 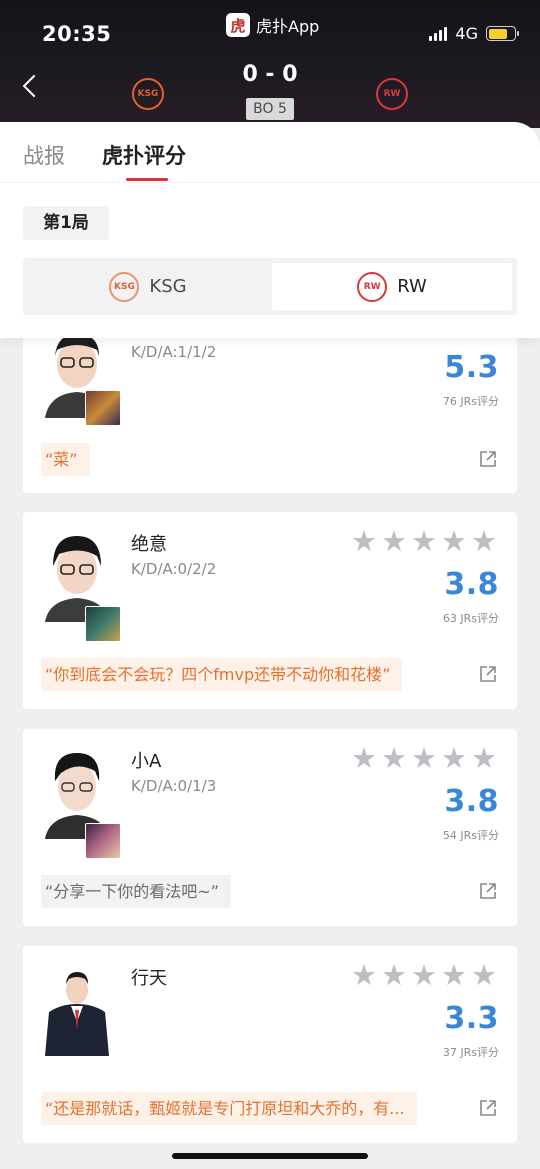 What do you see at coordinates (470, 1052) in the screenshot?
I see `rating-votes: 37 JRs评分` at bounding box center [470, 1052].